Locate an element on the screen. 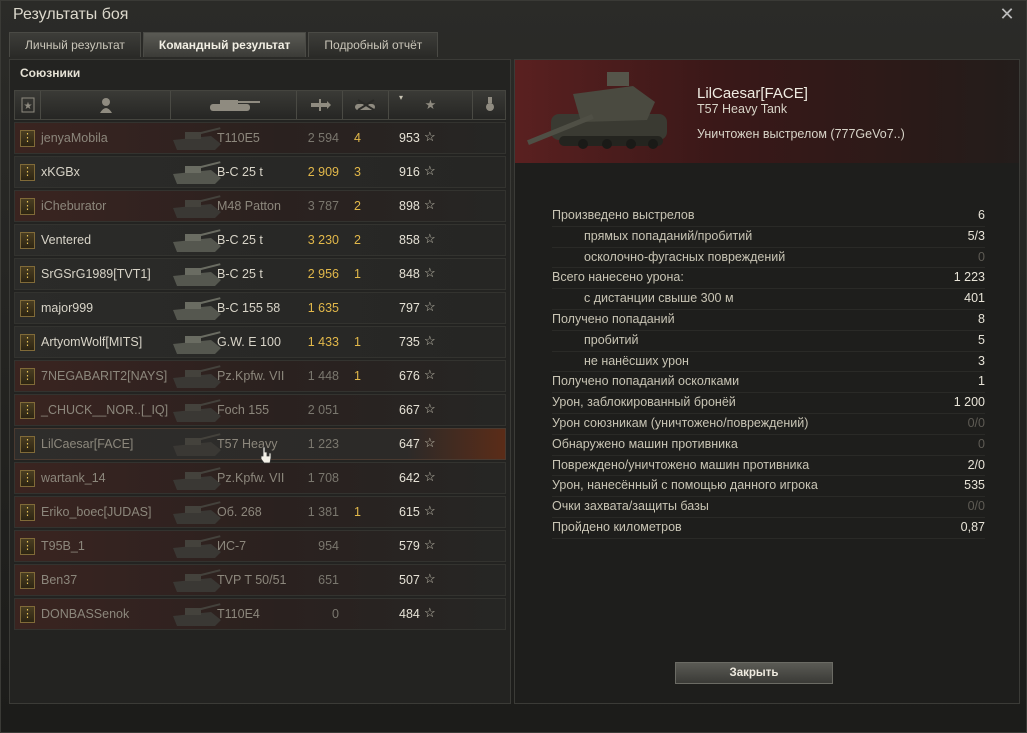 This screenshot has width=1027, height=733. tank-name: TVP T 50/51 is located at coordinates (252, 580).